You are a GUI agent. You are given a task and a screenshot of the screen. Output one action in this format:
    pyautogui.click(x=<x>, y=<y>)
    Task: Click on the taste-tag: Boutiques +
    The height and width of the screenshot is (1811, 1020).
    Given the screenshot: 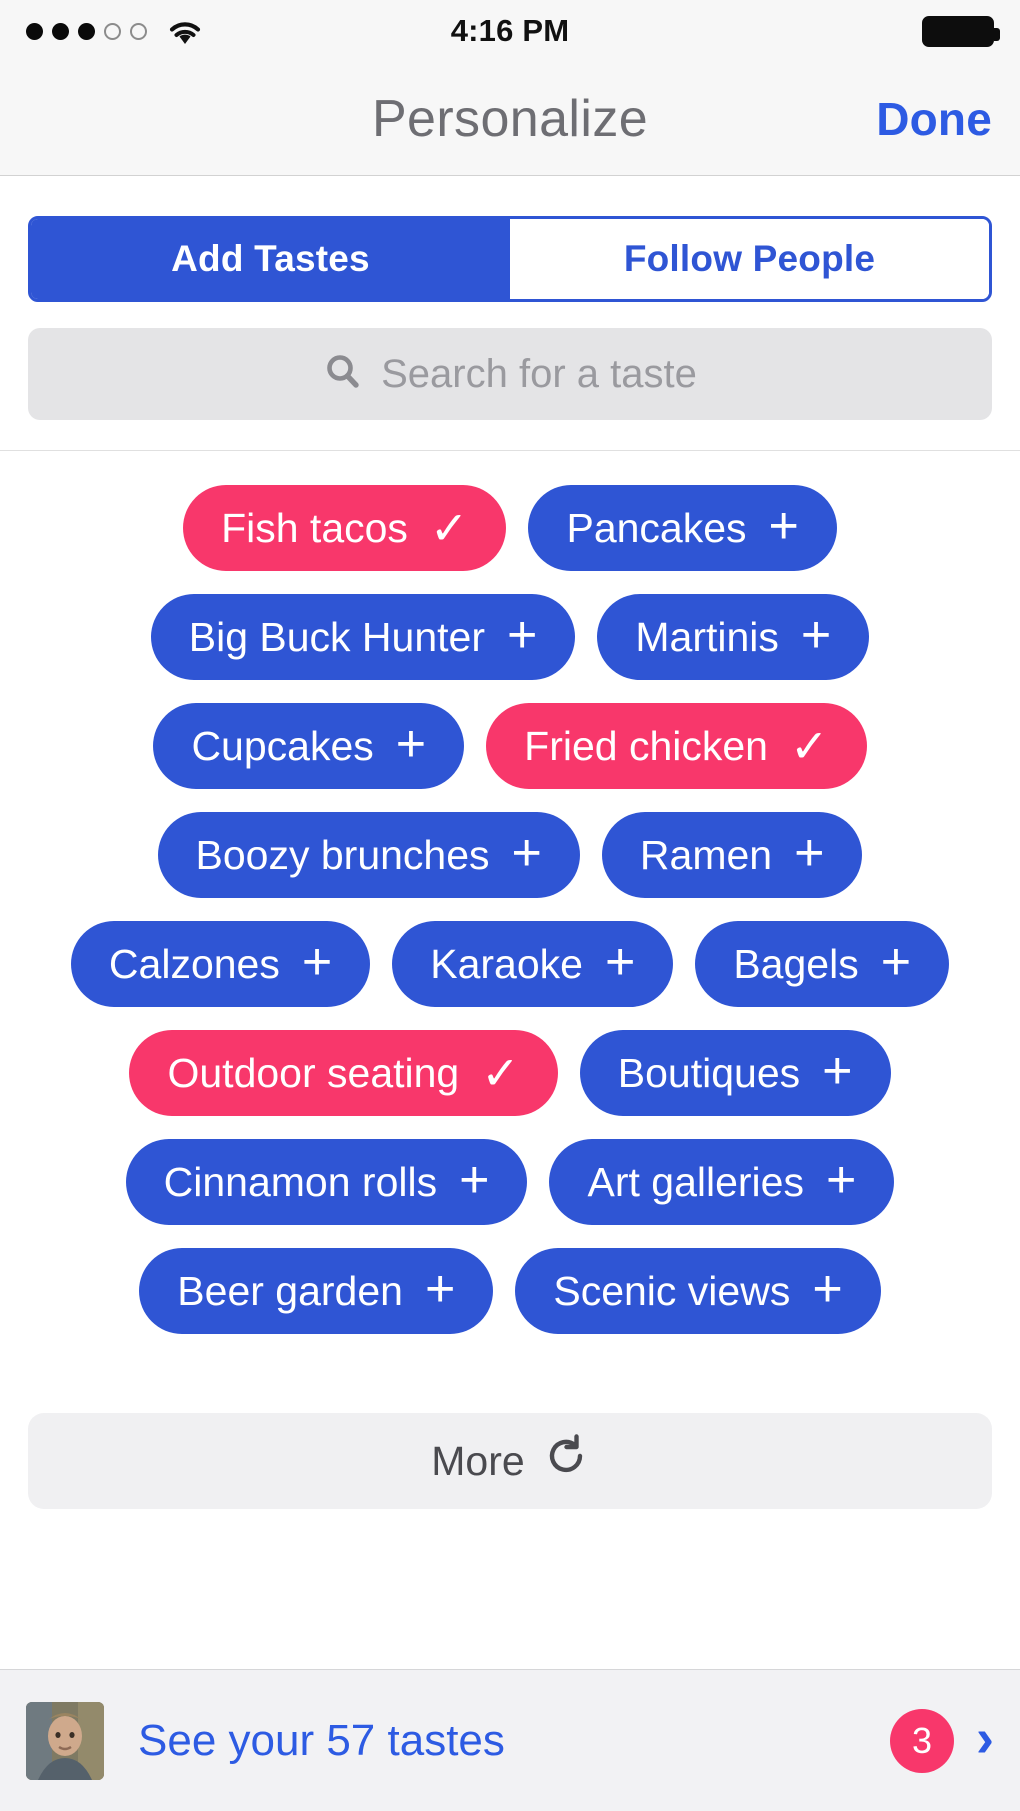 What is the action you would take?
    pyautogui.click(x=735, y=1073)
    